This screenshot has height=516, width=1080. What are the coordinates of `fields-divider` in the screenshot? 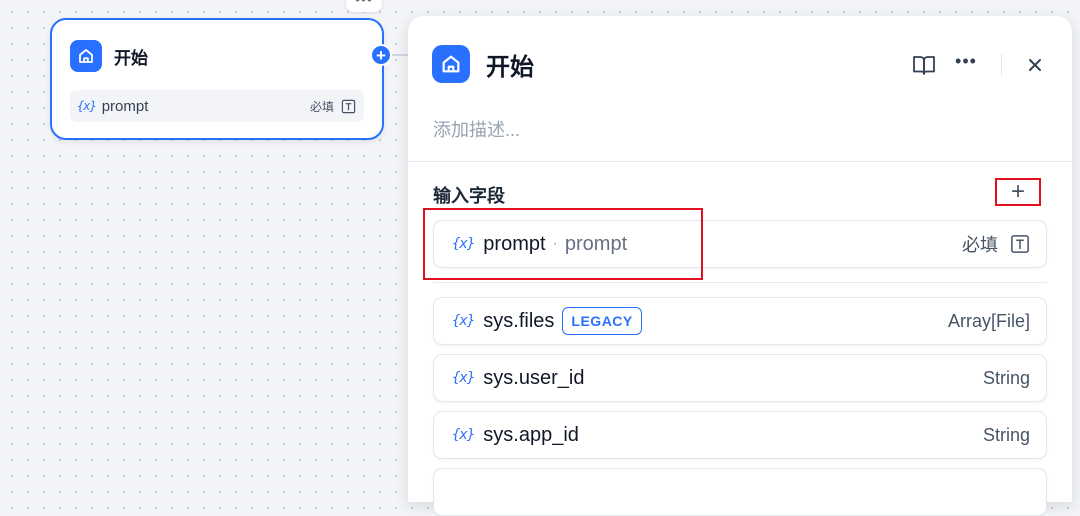 It's located at (740, 282).